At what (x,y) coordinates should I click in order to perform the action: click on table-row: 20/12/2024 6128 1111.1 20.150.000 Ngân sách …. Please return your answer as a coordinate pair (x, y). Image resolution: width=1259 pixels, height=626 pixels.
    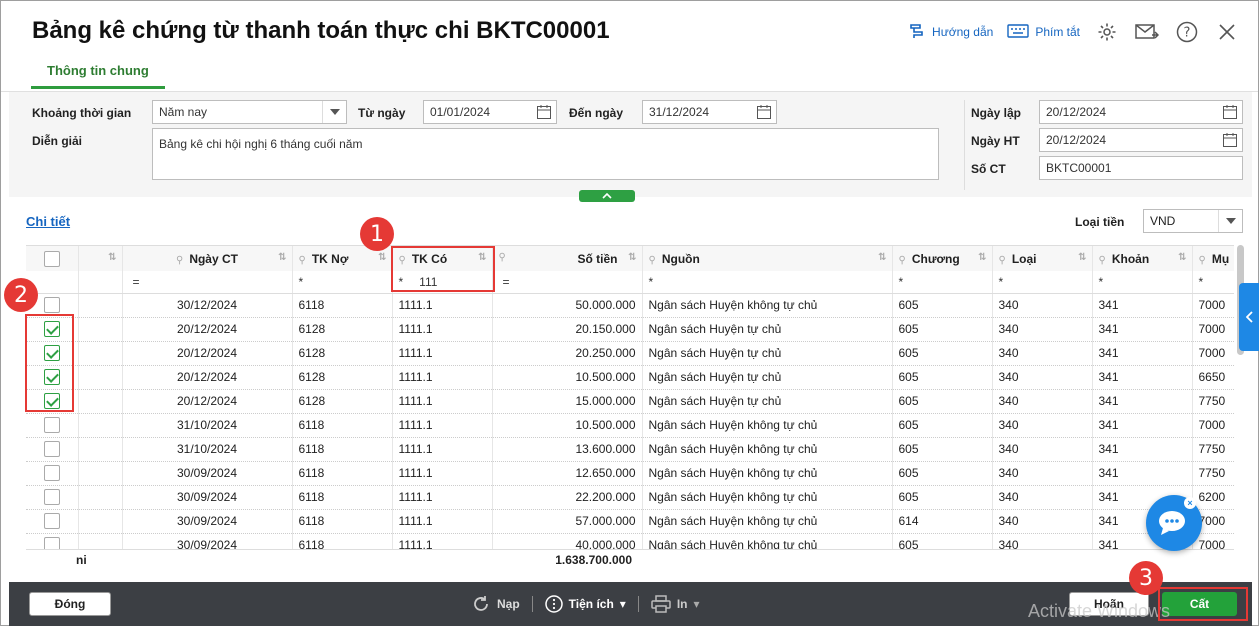
    Looking at the image, I should click on (630, 329).